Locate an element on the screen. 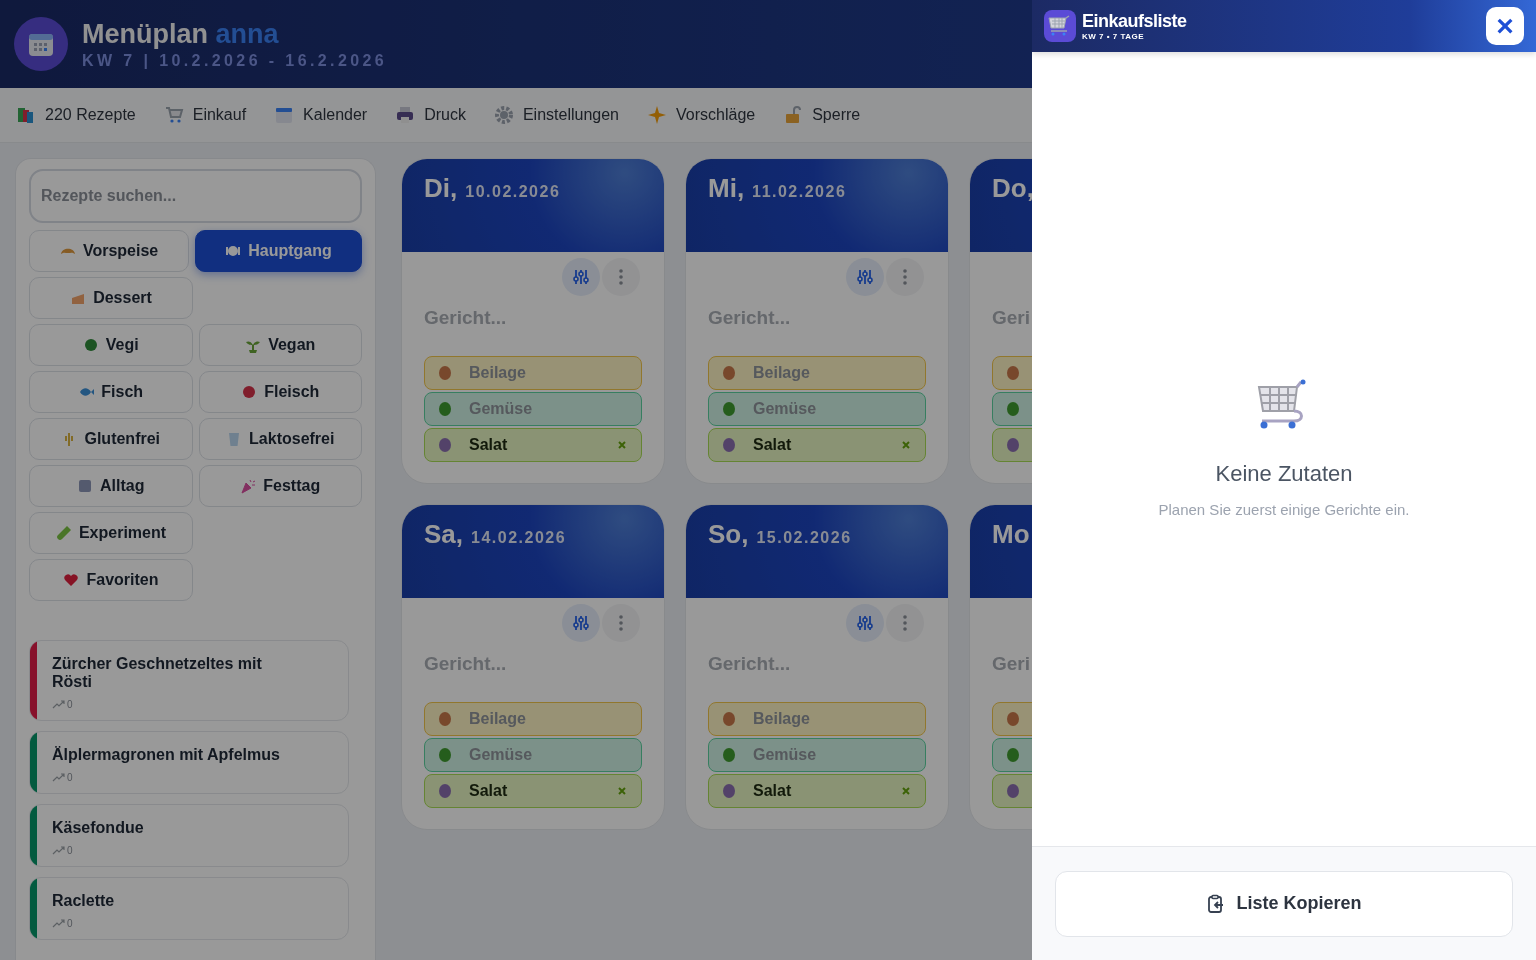  lock-icon is located at coordinates (793, 115).